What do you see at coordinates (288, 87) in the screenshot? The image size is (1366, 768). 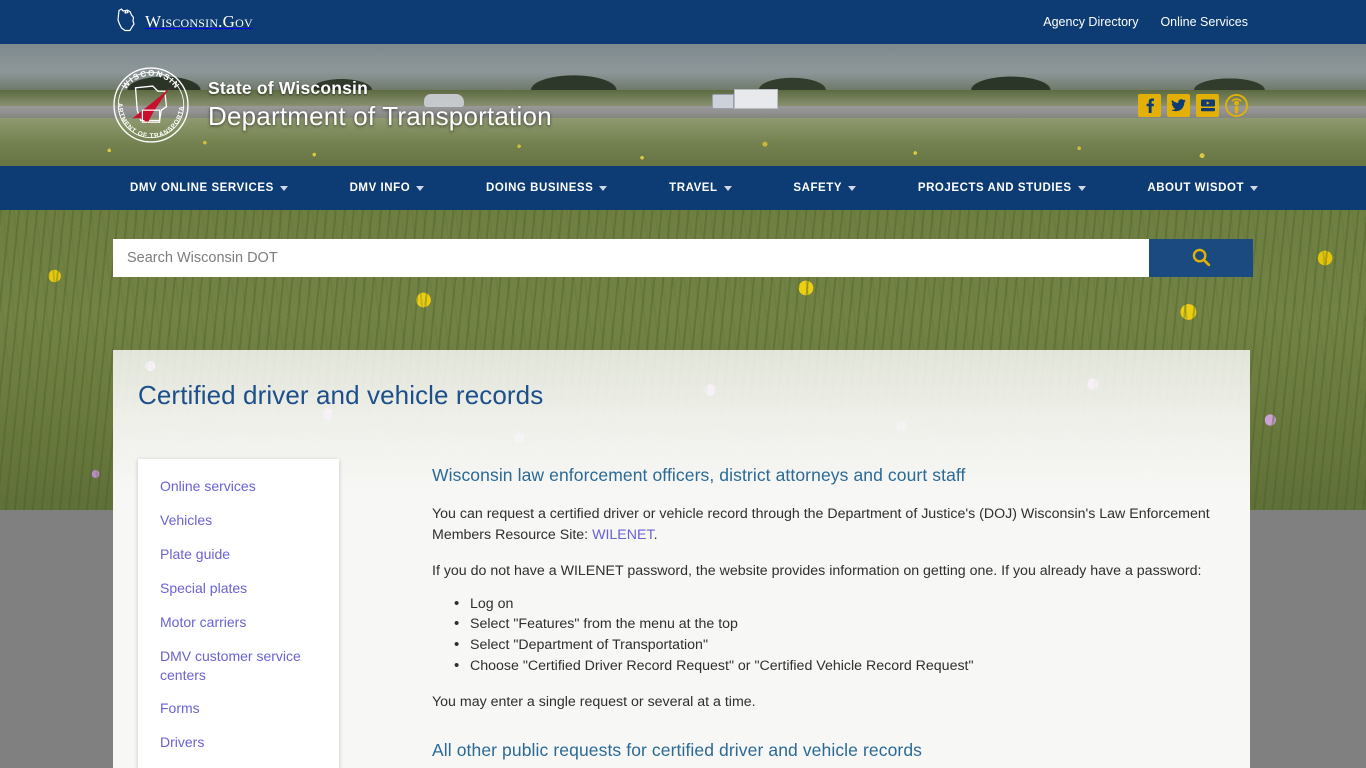 I see `site-title-state: State of Wisconsin` at bounding box center [288, 87].